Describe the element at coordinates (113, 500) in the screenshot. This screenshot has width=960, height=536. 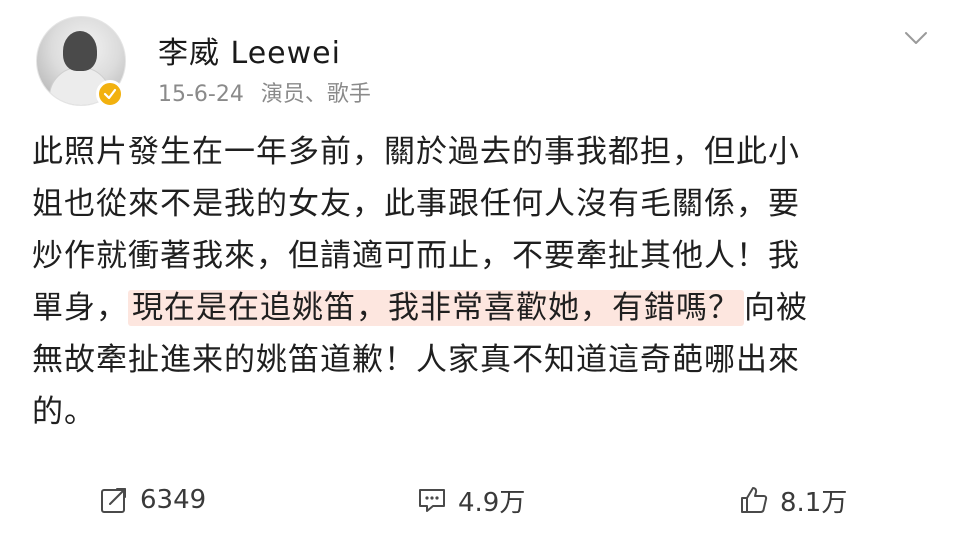
I see `repost-icon` at that location.